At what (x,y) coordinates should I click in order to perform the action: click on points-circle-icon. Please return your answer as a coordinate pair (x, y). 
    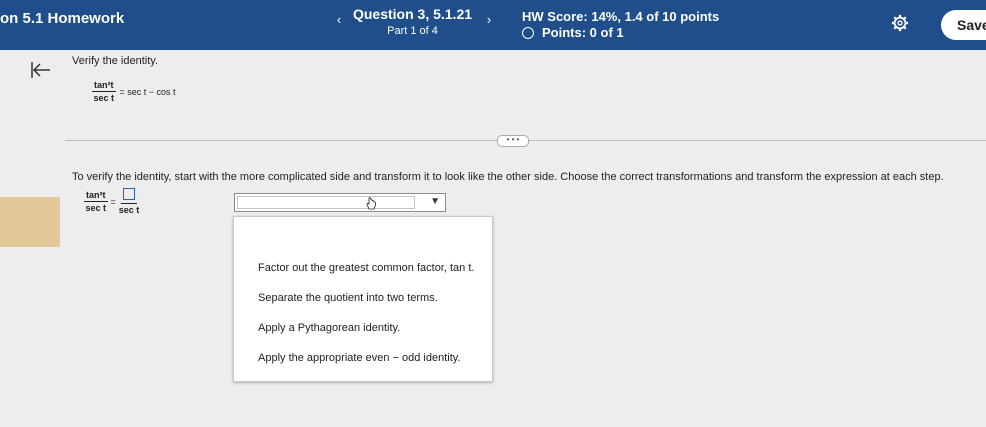
    Looking at the image, I should click on (528, 32).